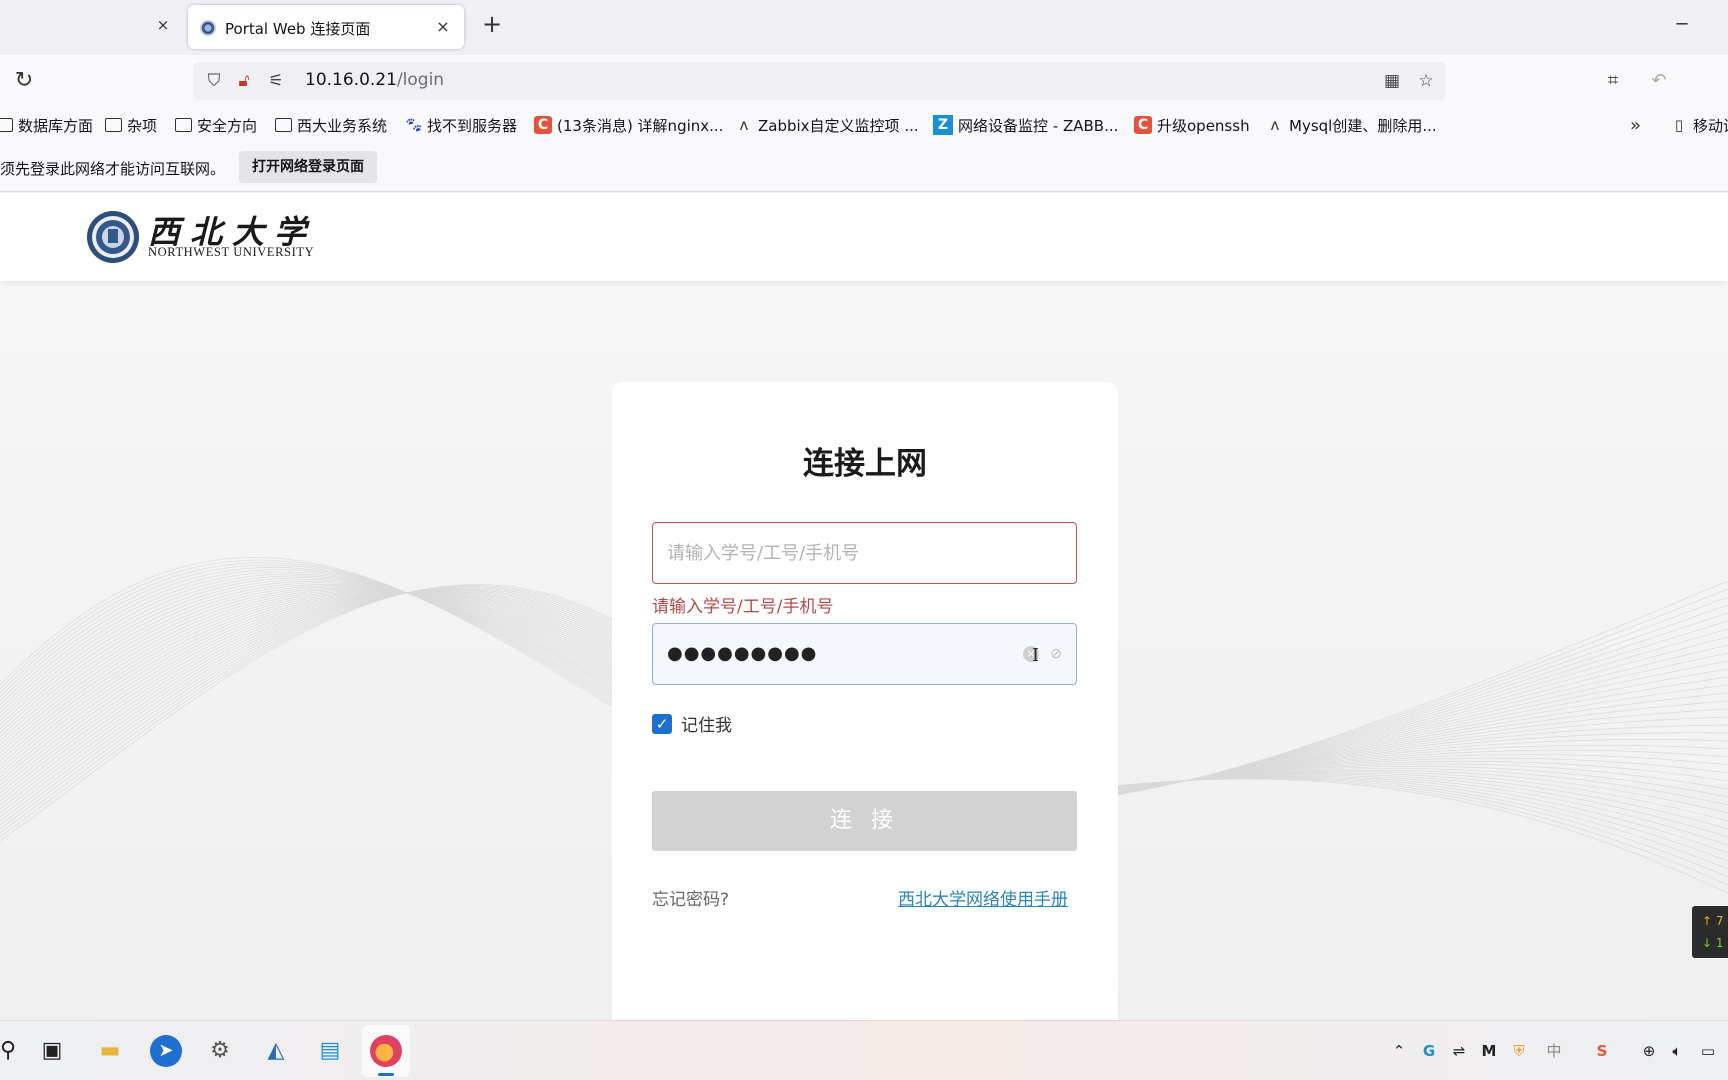 The image size is (1728, 1080). I want to click on z-icon: Z, so click(943, 125).